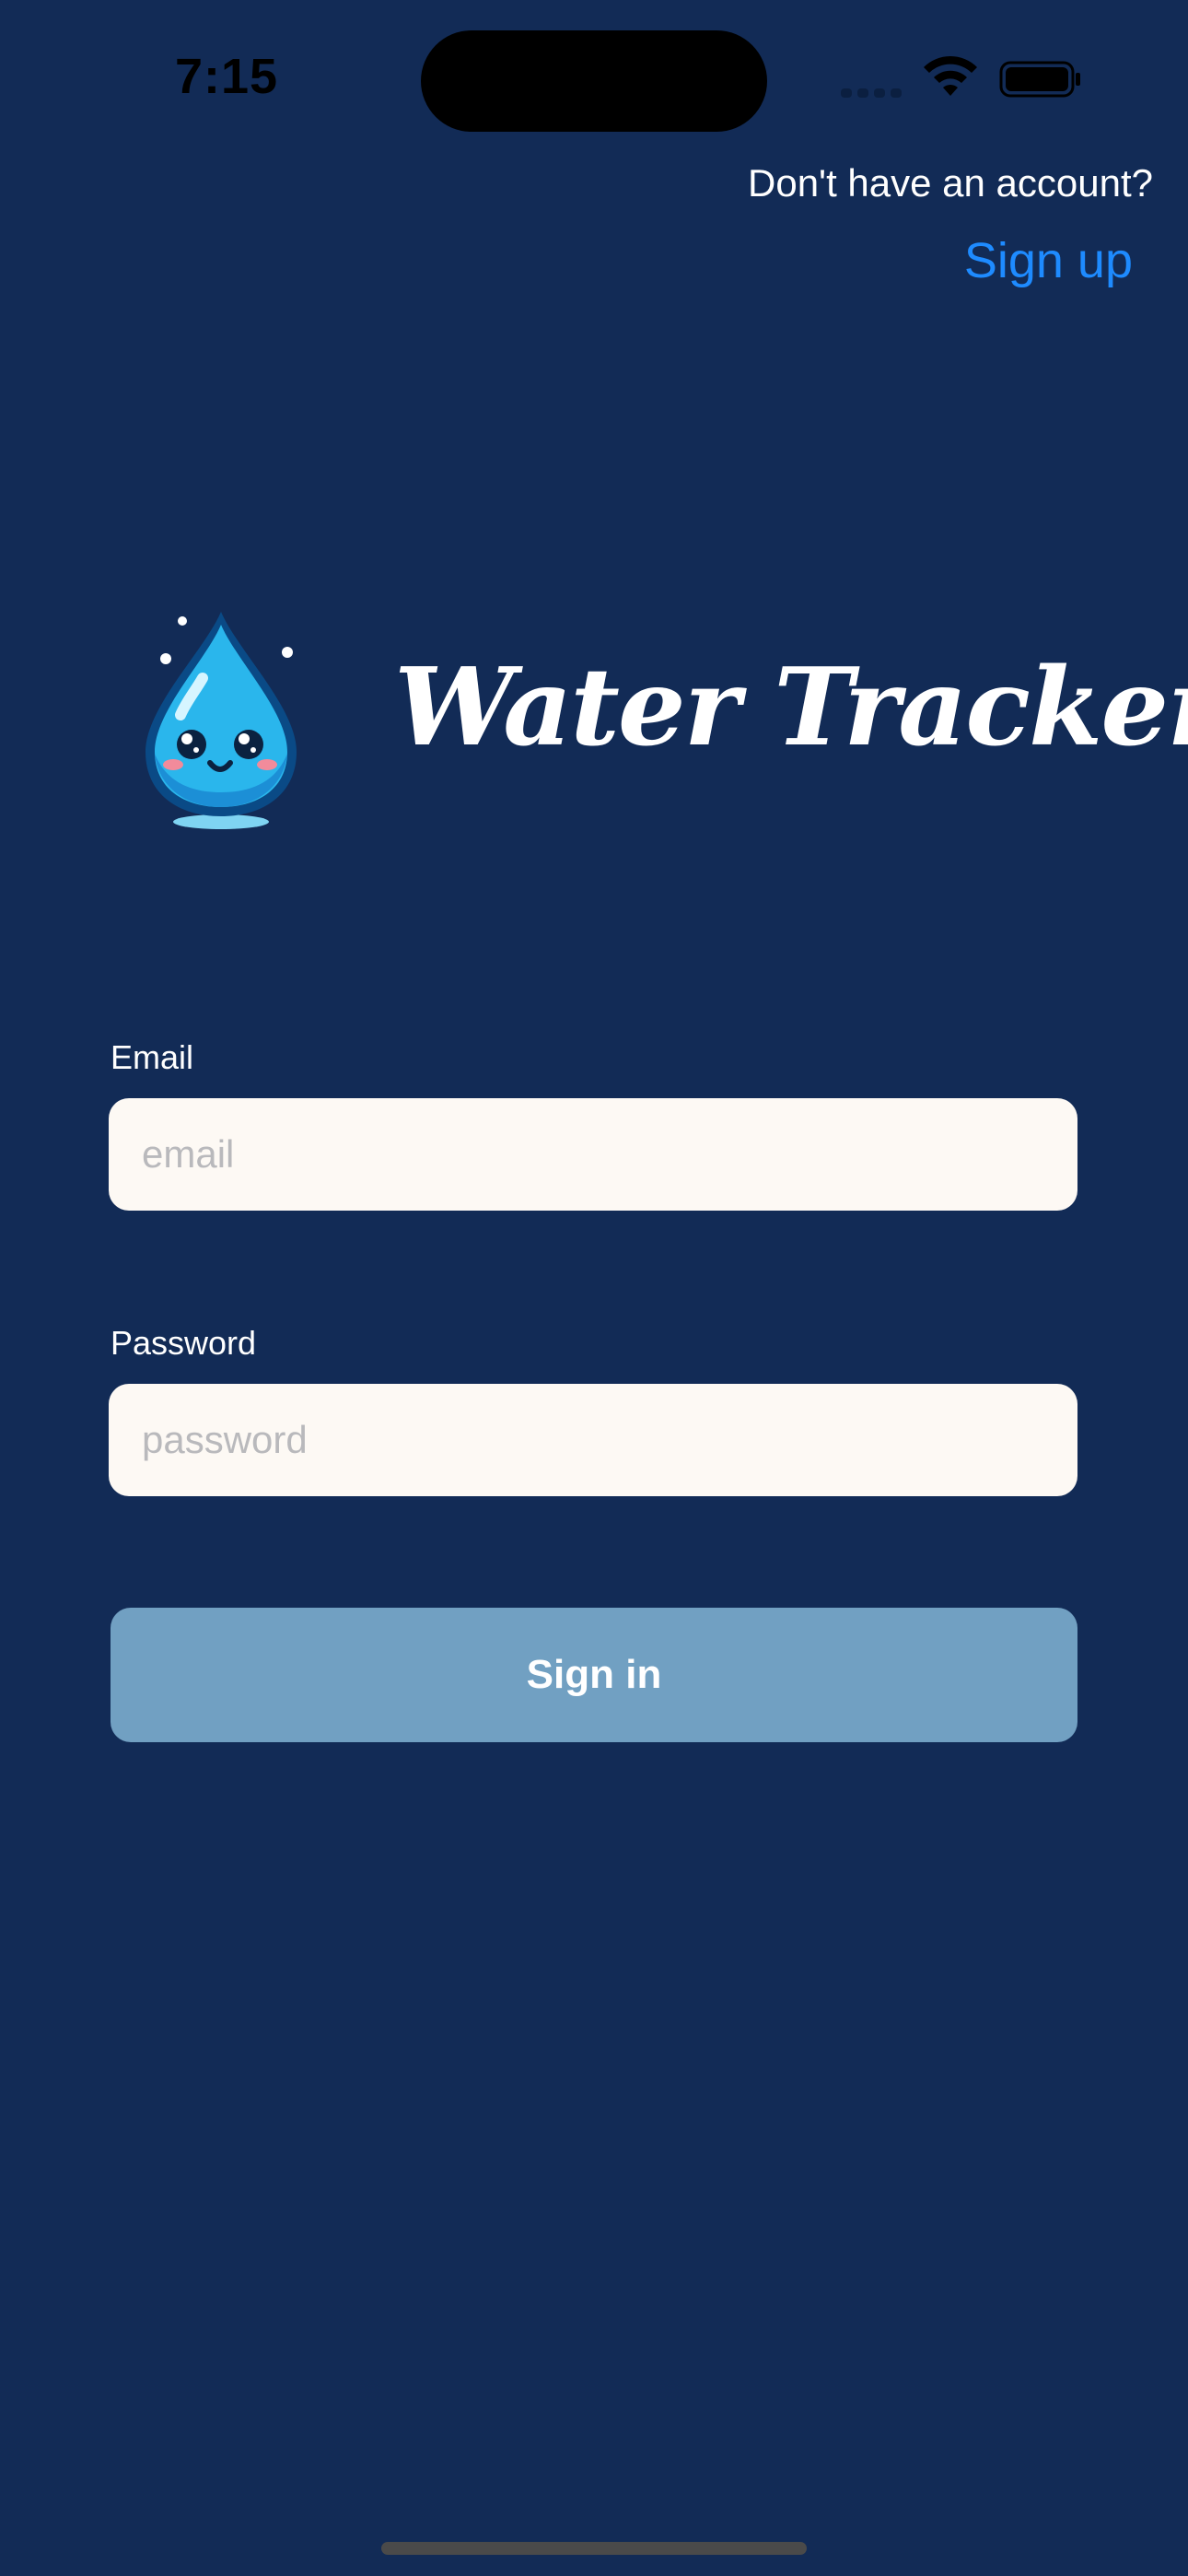 The image size is (1188, 2576). What do you see at coordinates (221, 720) in the screenshot?
I see `water-drop-mascot-icon` at bounding box center [221, 720].